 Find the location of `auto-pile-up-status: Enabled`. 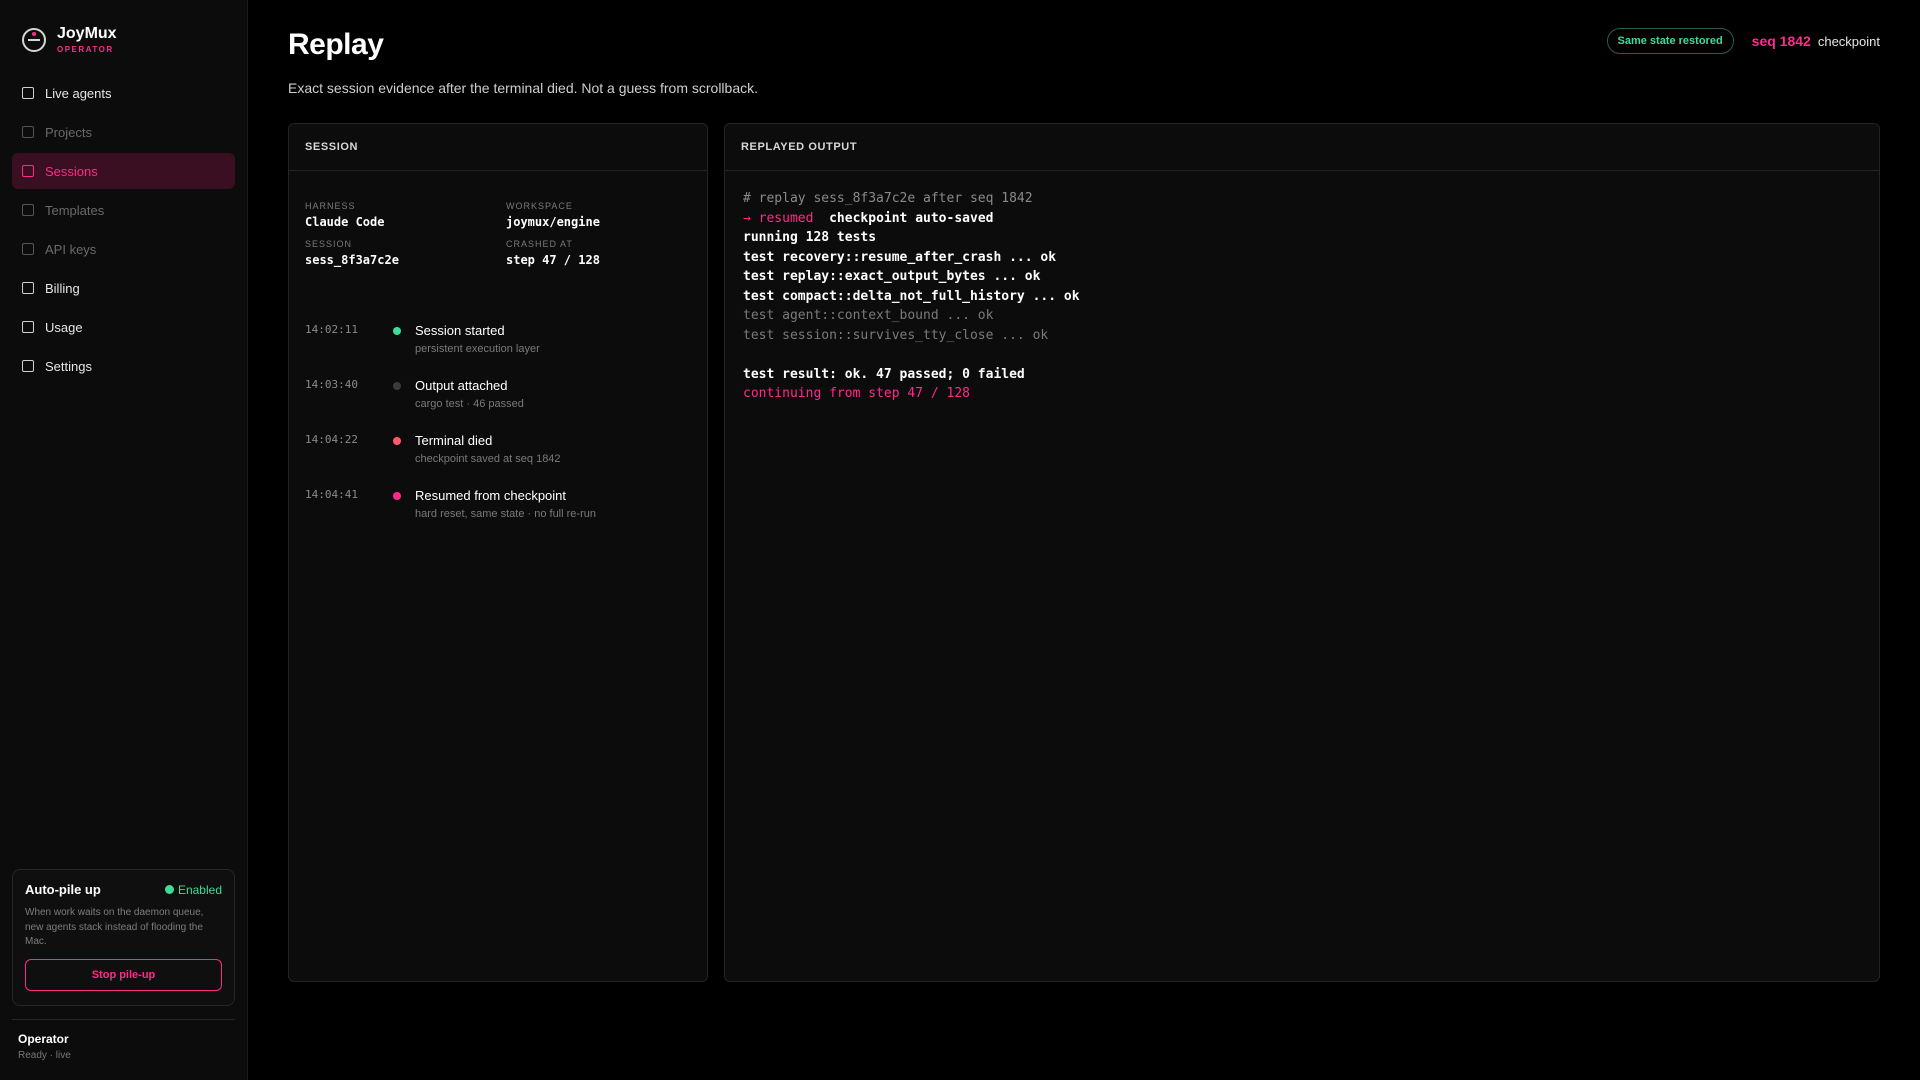

auto-pile-up-status: Enabled is located at coordinates (193, 889).